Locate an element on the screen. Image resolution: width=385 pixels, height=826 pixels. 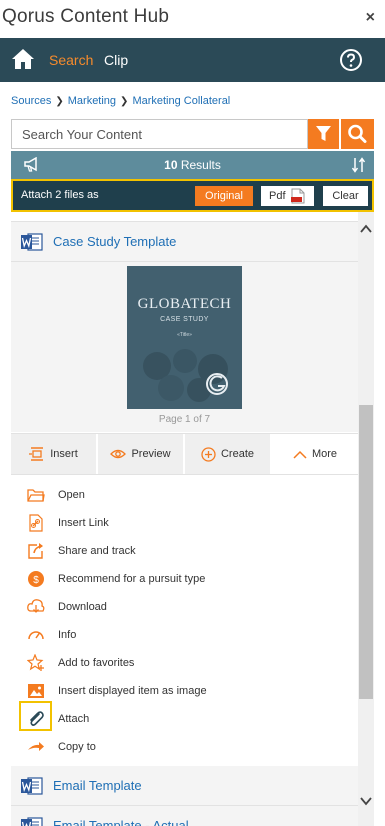
filter-button is located at coordinates (323, 134).